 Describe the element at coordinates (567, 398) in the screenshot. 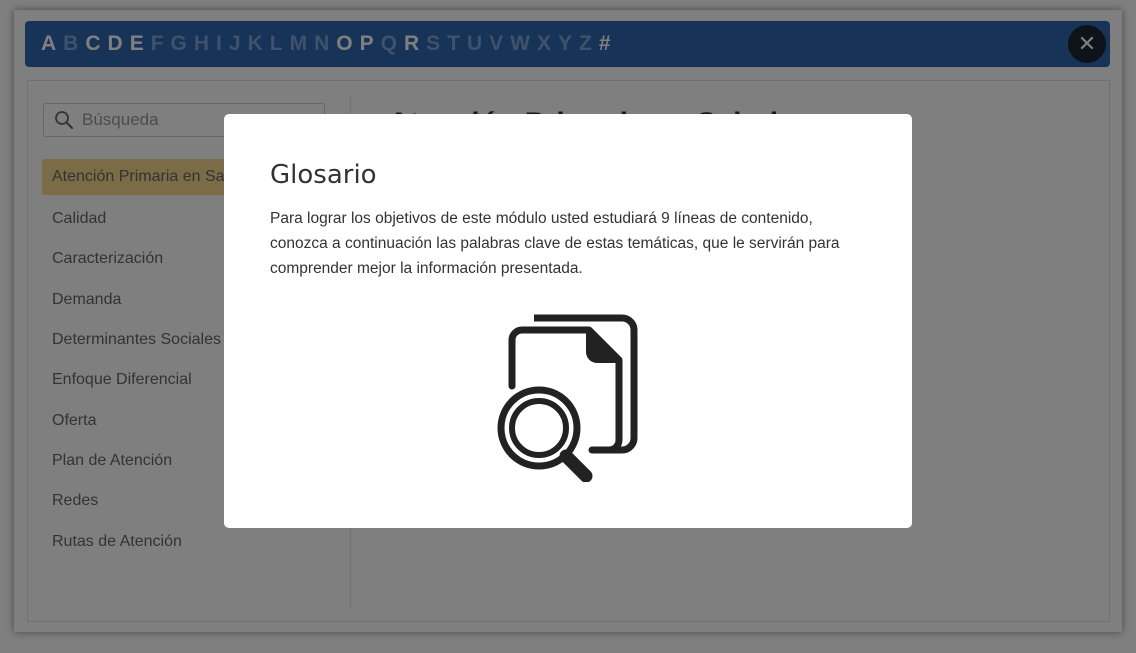

I see `document-search-icon` at that location.